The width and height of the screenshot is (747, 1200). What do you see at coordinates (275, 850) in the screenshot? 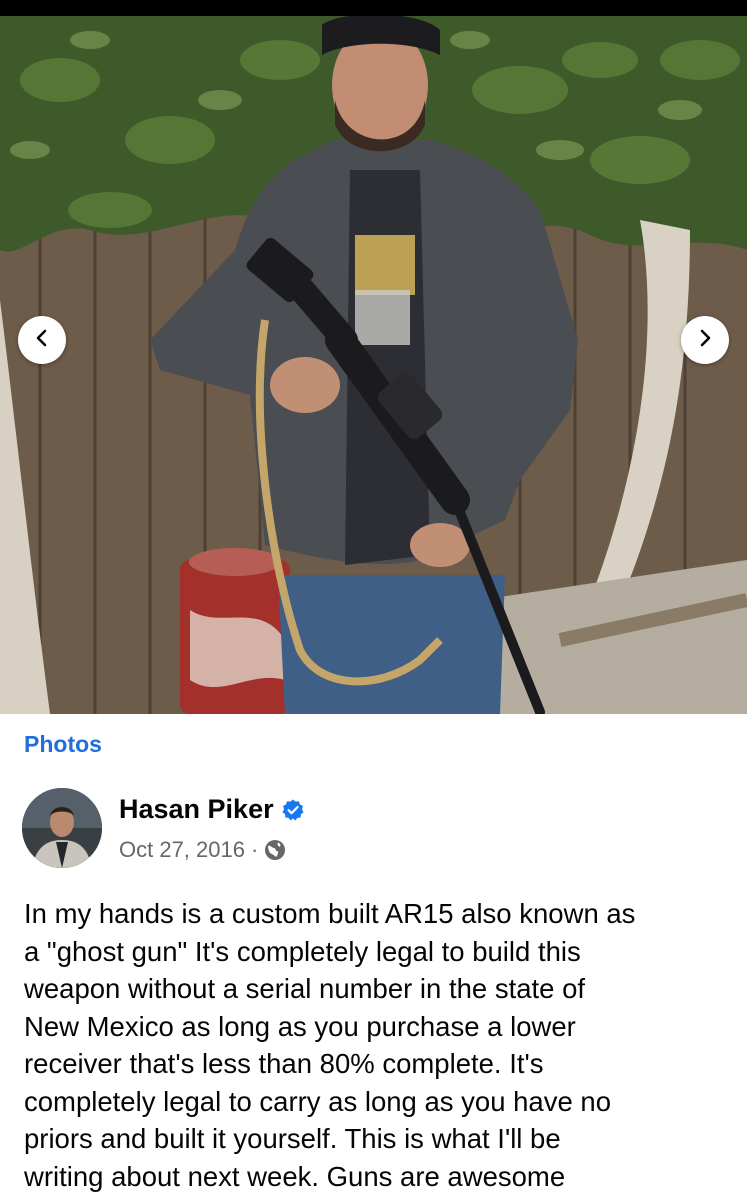
I see `globe-icon` at bounding box center [275, 850].